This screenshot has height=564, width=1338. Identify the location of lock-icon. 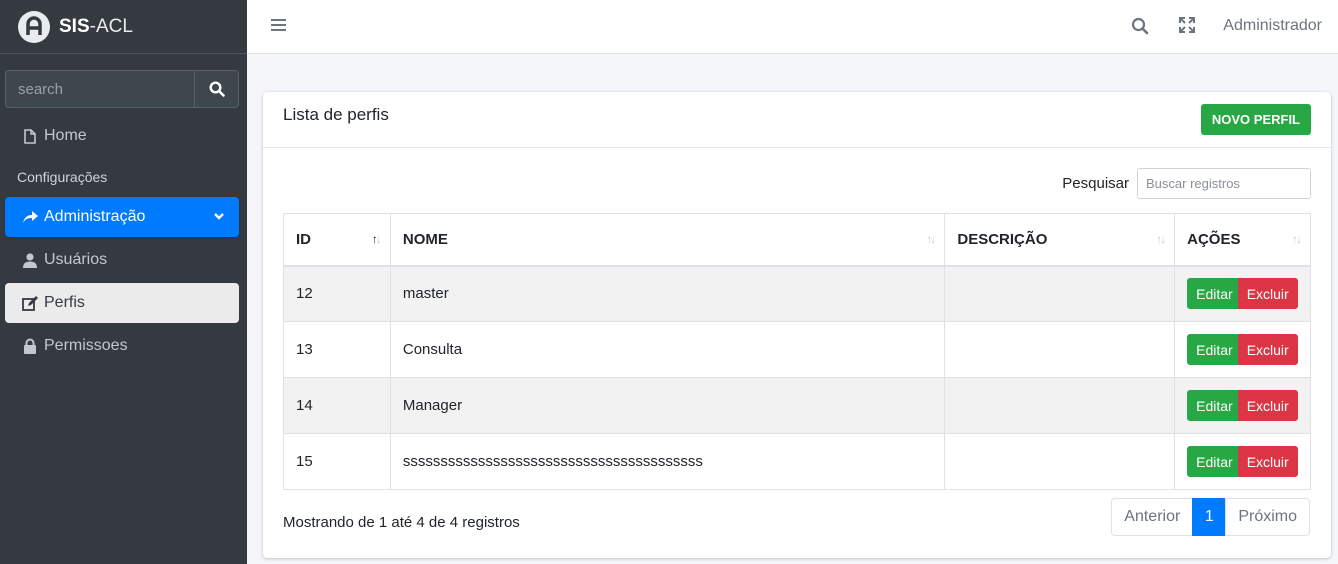
(30, 346).